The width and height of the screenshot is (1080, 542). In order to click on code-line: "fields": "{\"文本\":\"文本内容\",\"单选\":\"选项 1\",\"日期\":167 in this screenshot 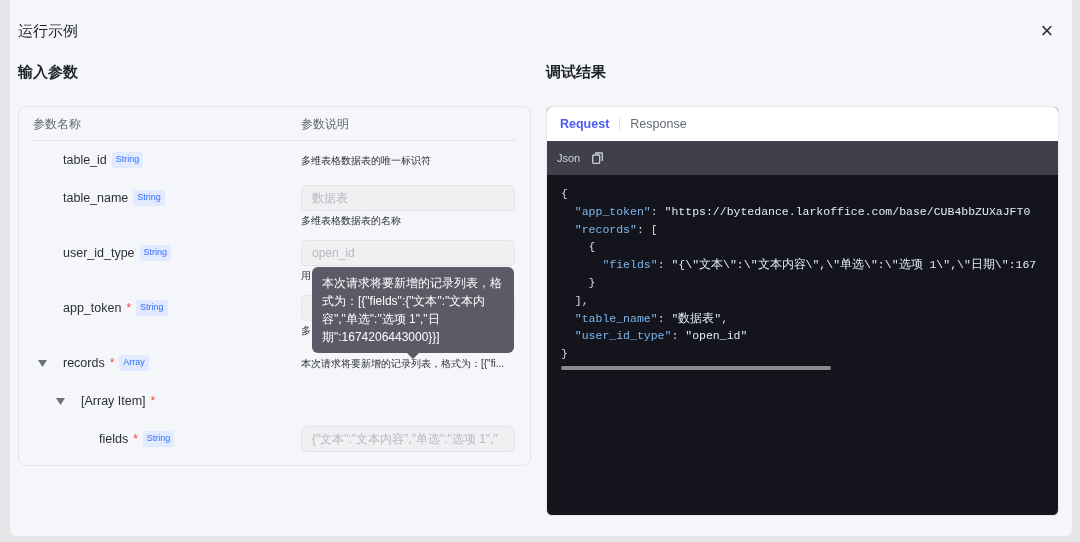, I will do `click(819, 265)`.